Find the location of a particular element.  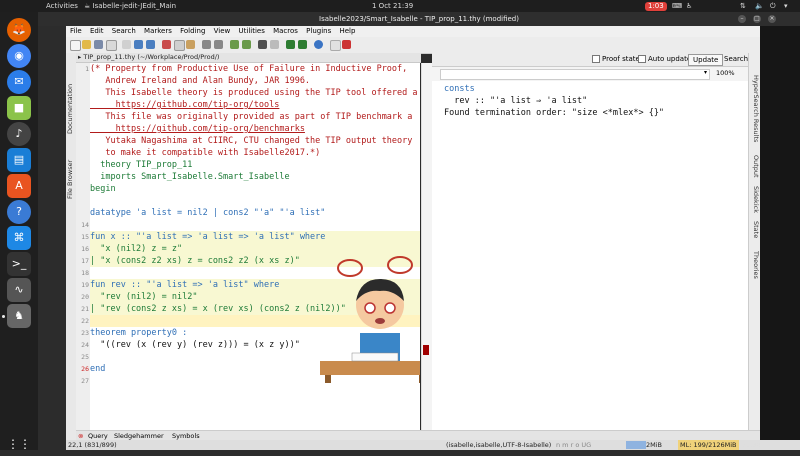

auto-update-checkbox: Auto update is located at coordinates (664, 59).